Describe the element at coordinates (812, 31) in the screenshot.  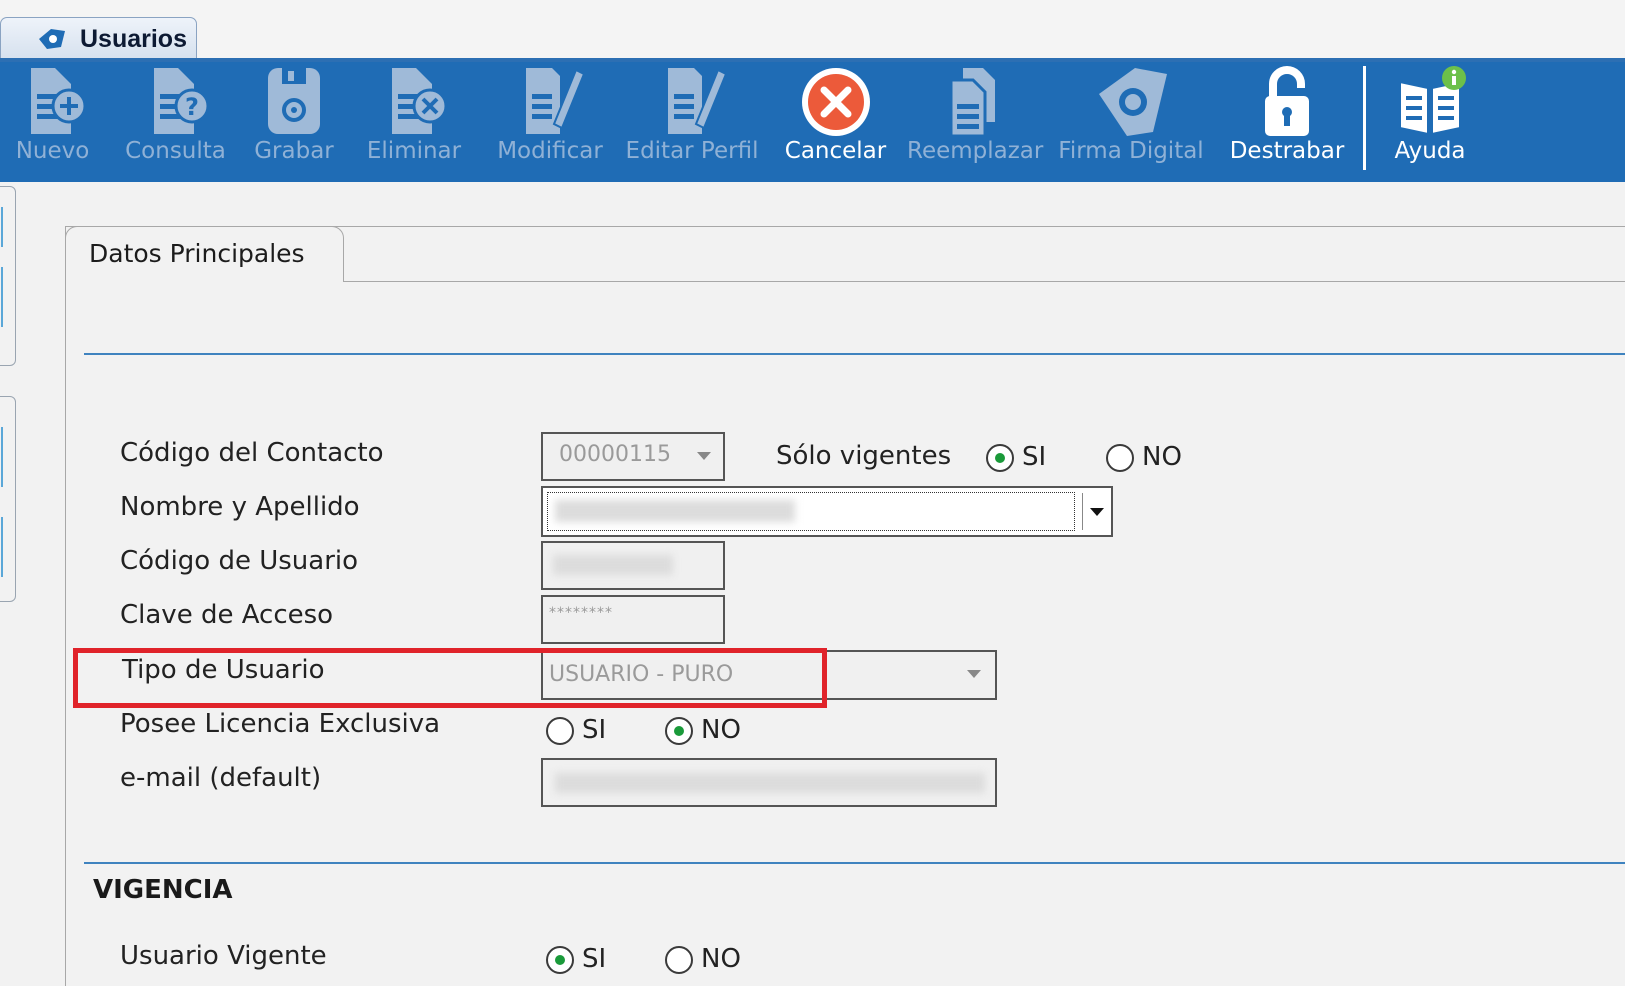
I see `window-tab-strip: Usuarios` at that location.